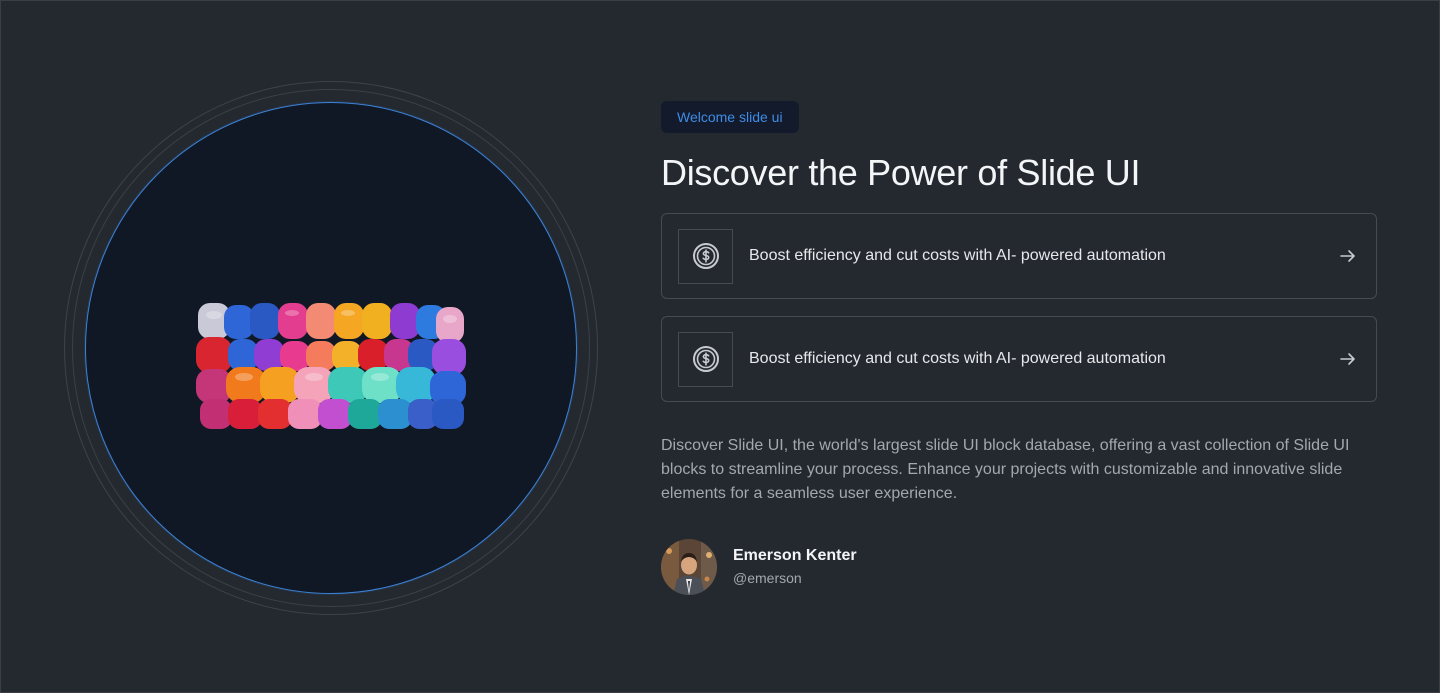 The width and height of the screenshot is (1440, 693). What do you see at coordinates (767, 578) in the screenshot?
I see `author-handle: @emerson` at bounding box center [767, 578].